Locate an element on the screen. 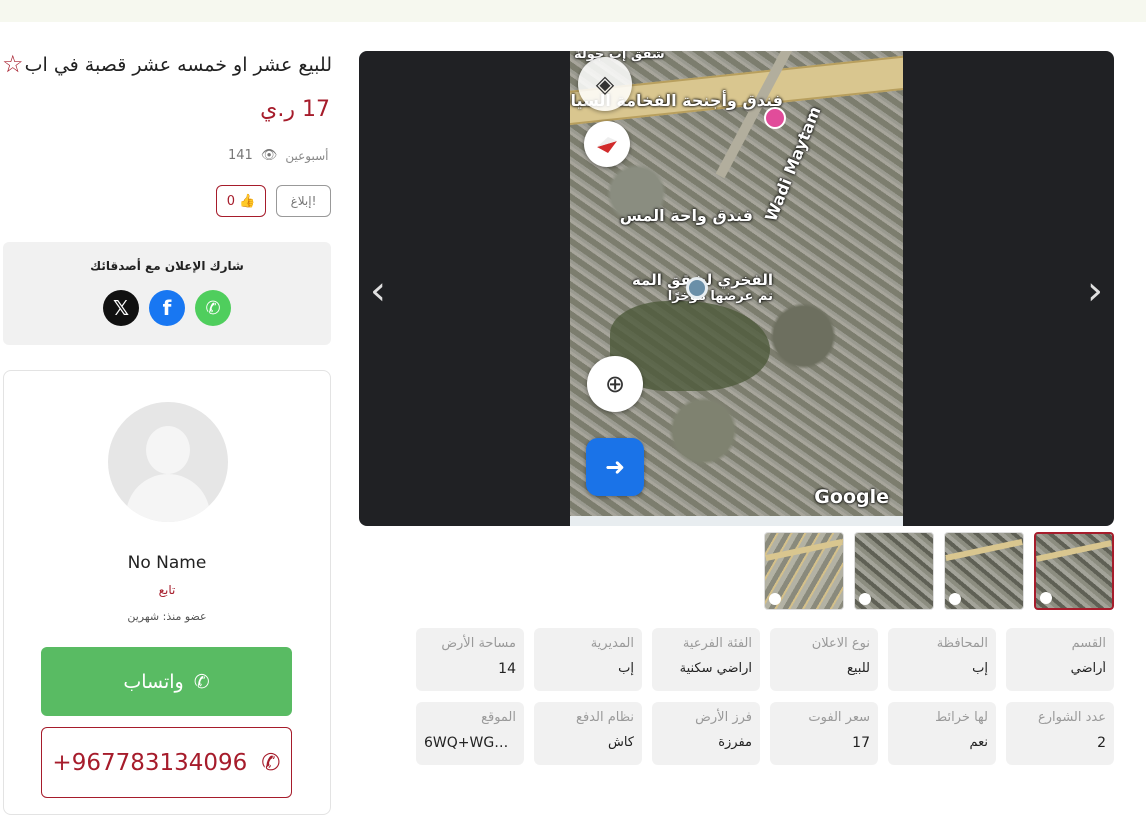  my-location-icon: ⊕ is located at coordinates (615, 384).